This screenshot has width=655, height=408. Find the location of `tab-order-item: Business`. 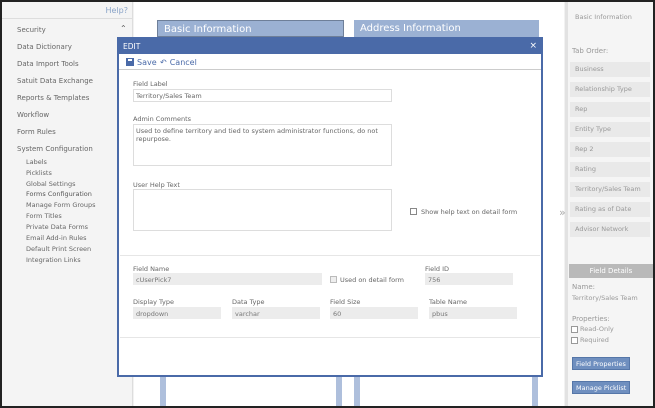

tab-order-item: Business is located at coordinates (610, 69).